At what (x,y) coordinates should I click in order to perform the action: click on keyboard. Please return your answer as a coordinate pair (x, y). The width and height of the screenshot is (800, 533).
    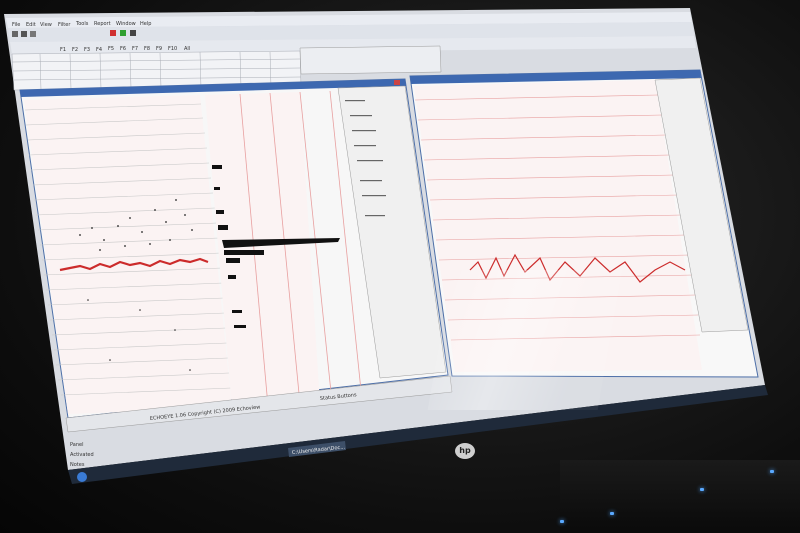
    Looking at the image, I should click on (680, 496).